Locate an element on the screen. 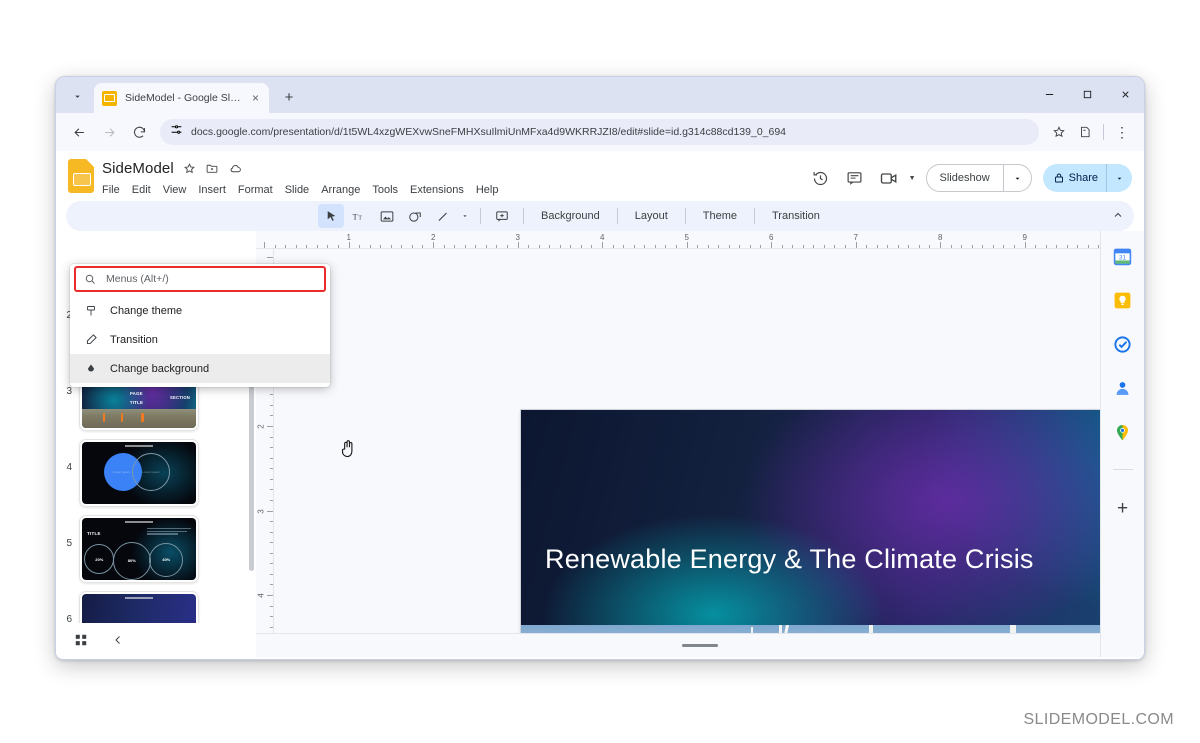 The height and width of the screenshot is (743, 1200). list-item: 4 Lorem ipsum Lorem ipsum is located at coordinates (156, 473).